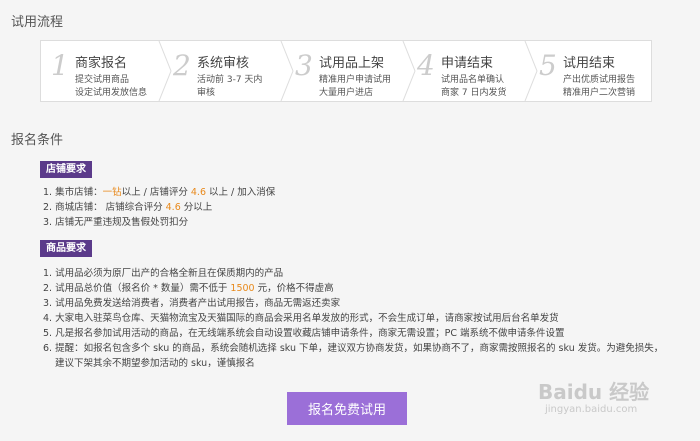 Image resolution: width=700 pixels, height=441 pixels. I want to click on step-5: 5 试用结束 产出优质试用报告 精准用户二次营销, so click(590, 71).